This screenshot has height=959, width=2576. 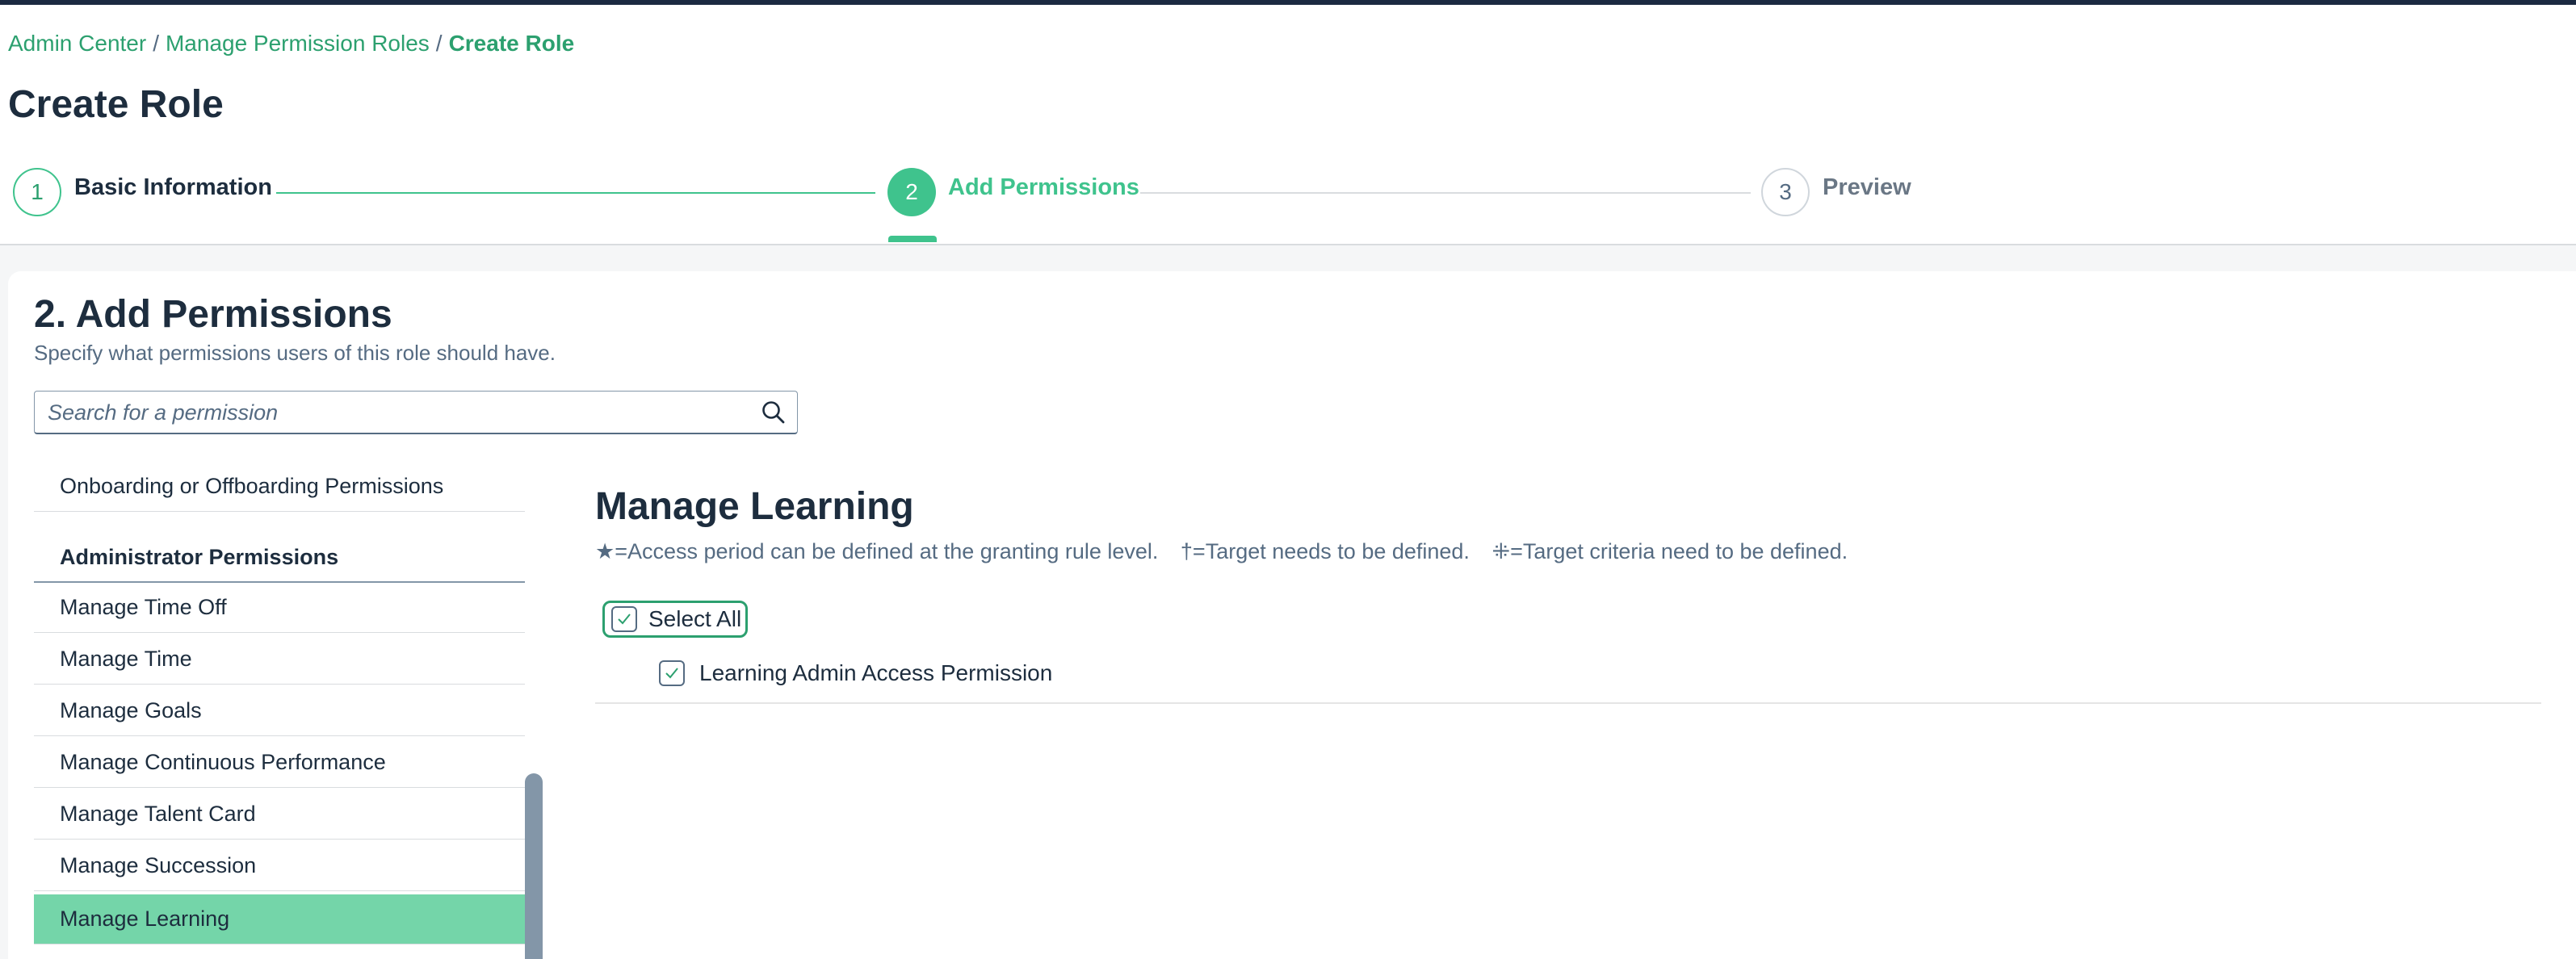 What do you see at coordinates (1568, 703) in the screenshot?
I see `row-divider` at bounding box center [1568, 703].